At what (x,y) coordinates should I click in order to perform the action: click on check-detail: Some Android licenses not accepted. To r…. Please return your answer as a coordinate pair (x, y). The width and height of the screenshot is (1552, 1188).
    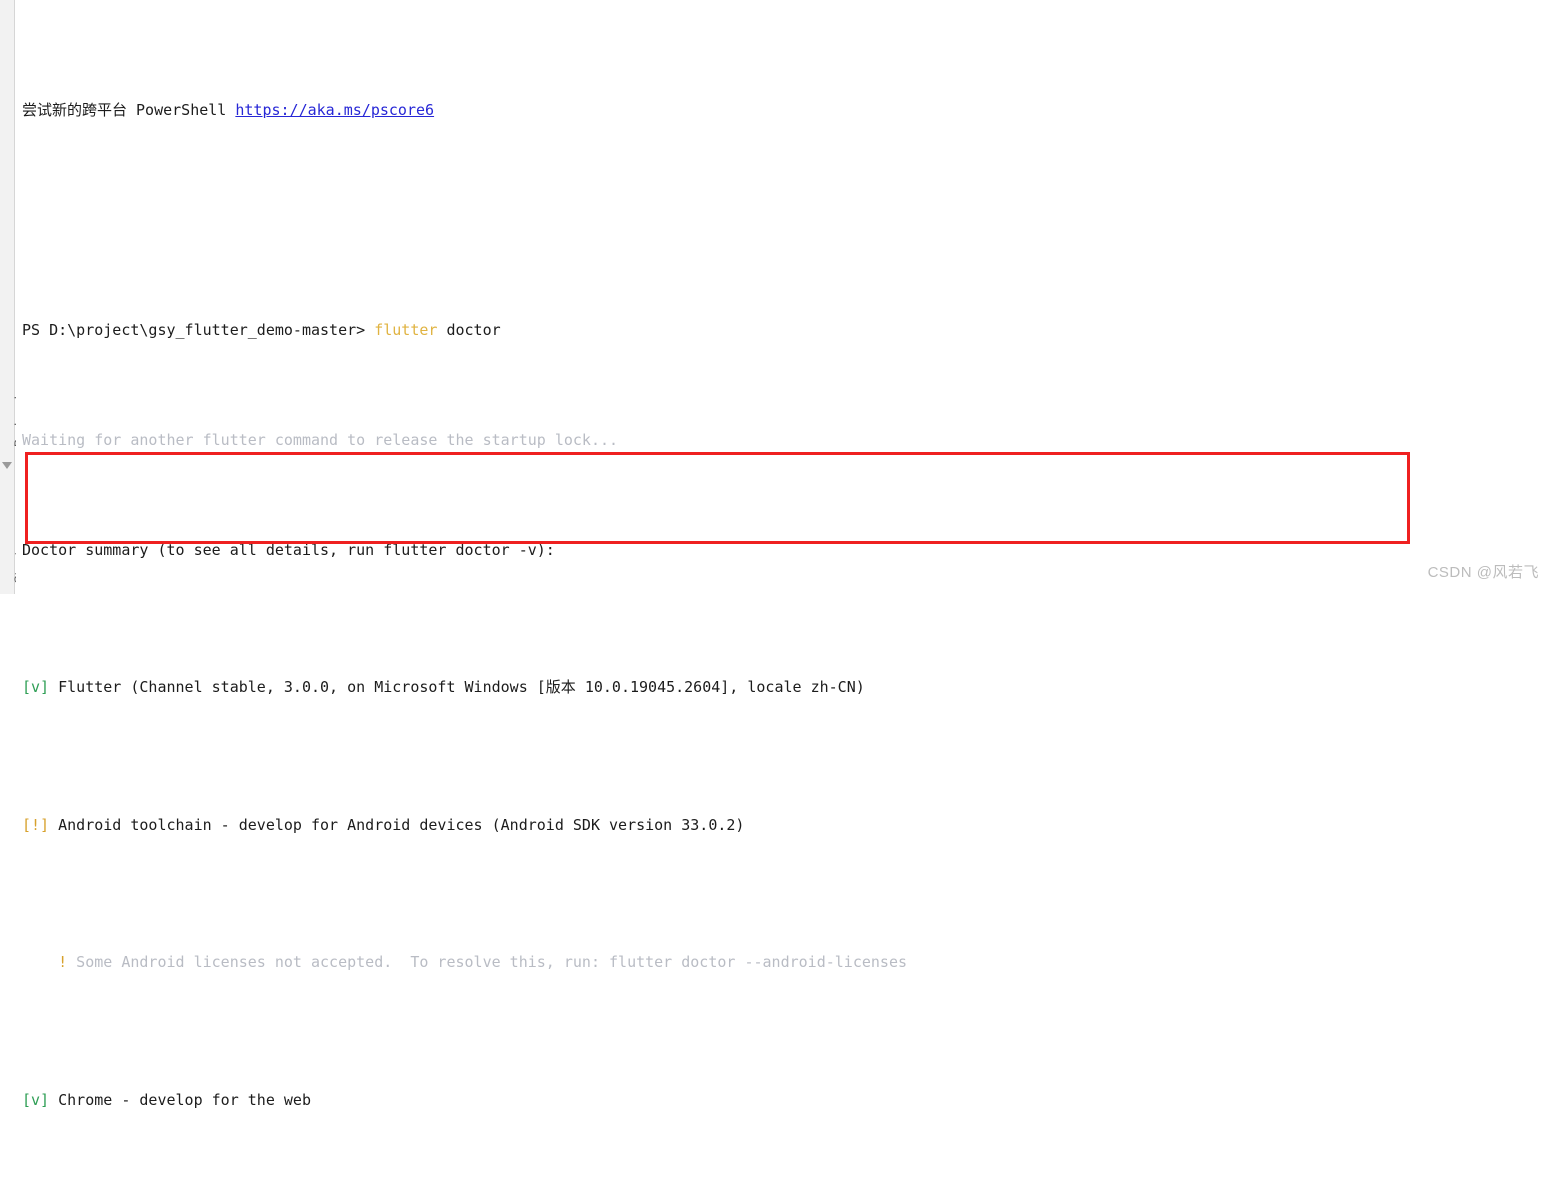
    Looking at the image, I should click on (487, 962).